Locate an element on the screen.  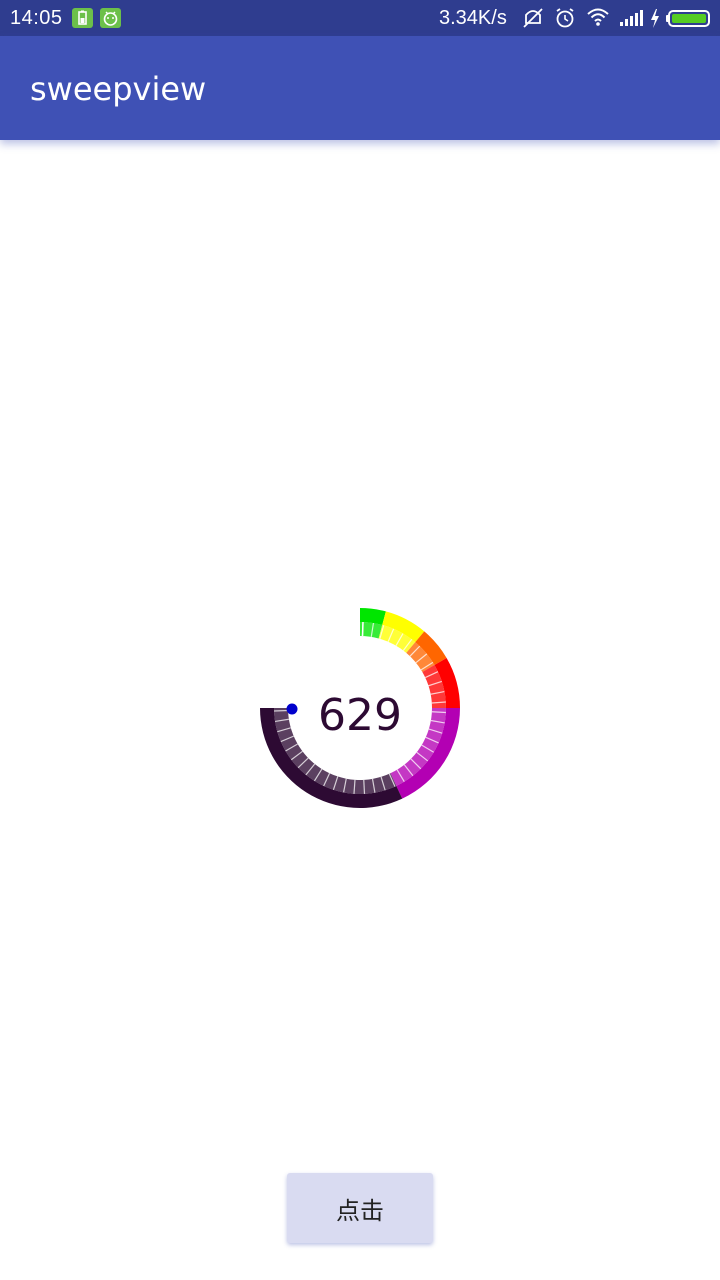
sweep-gauge is located at coordinates (360, 708).